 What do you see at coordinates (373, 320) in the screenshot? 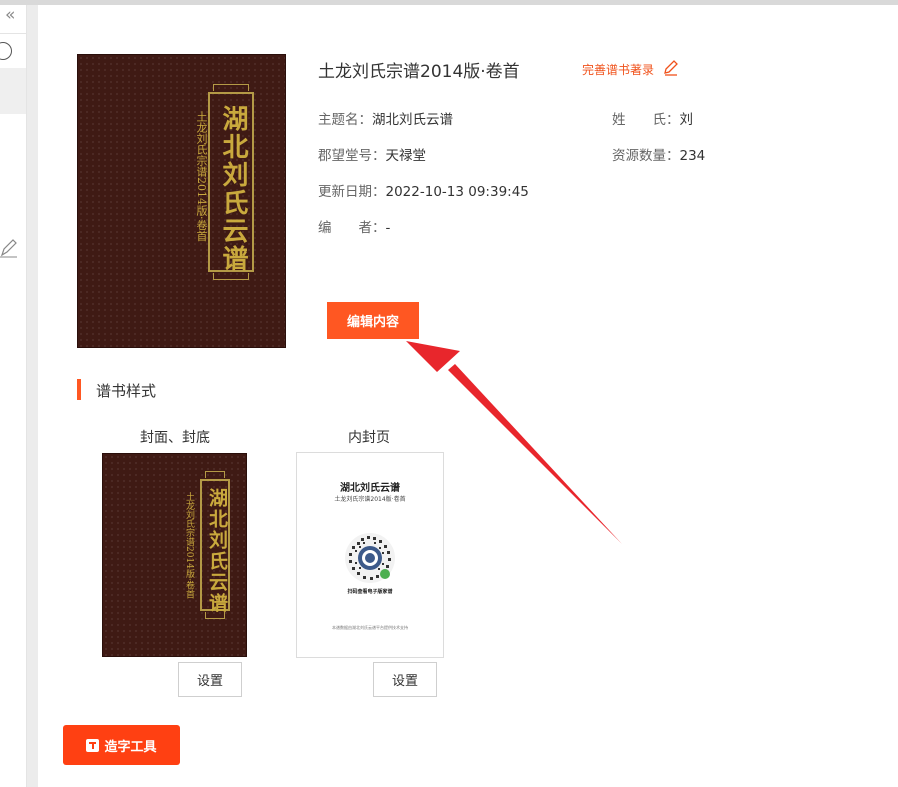
I see `edit-content-button: 编辑内容` at bounding box center [373, 320].